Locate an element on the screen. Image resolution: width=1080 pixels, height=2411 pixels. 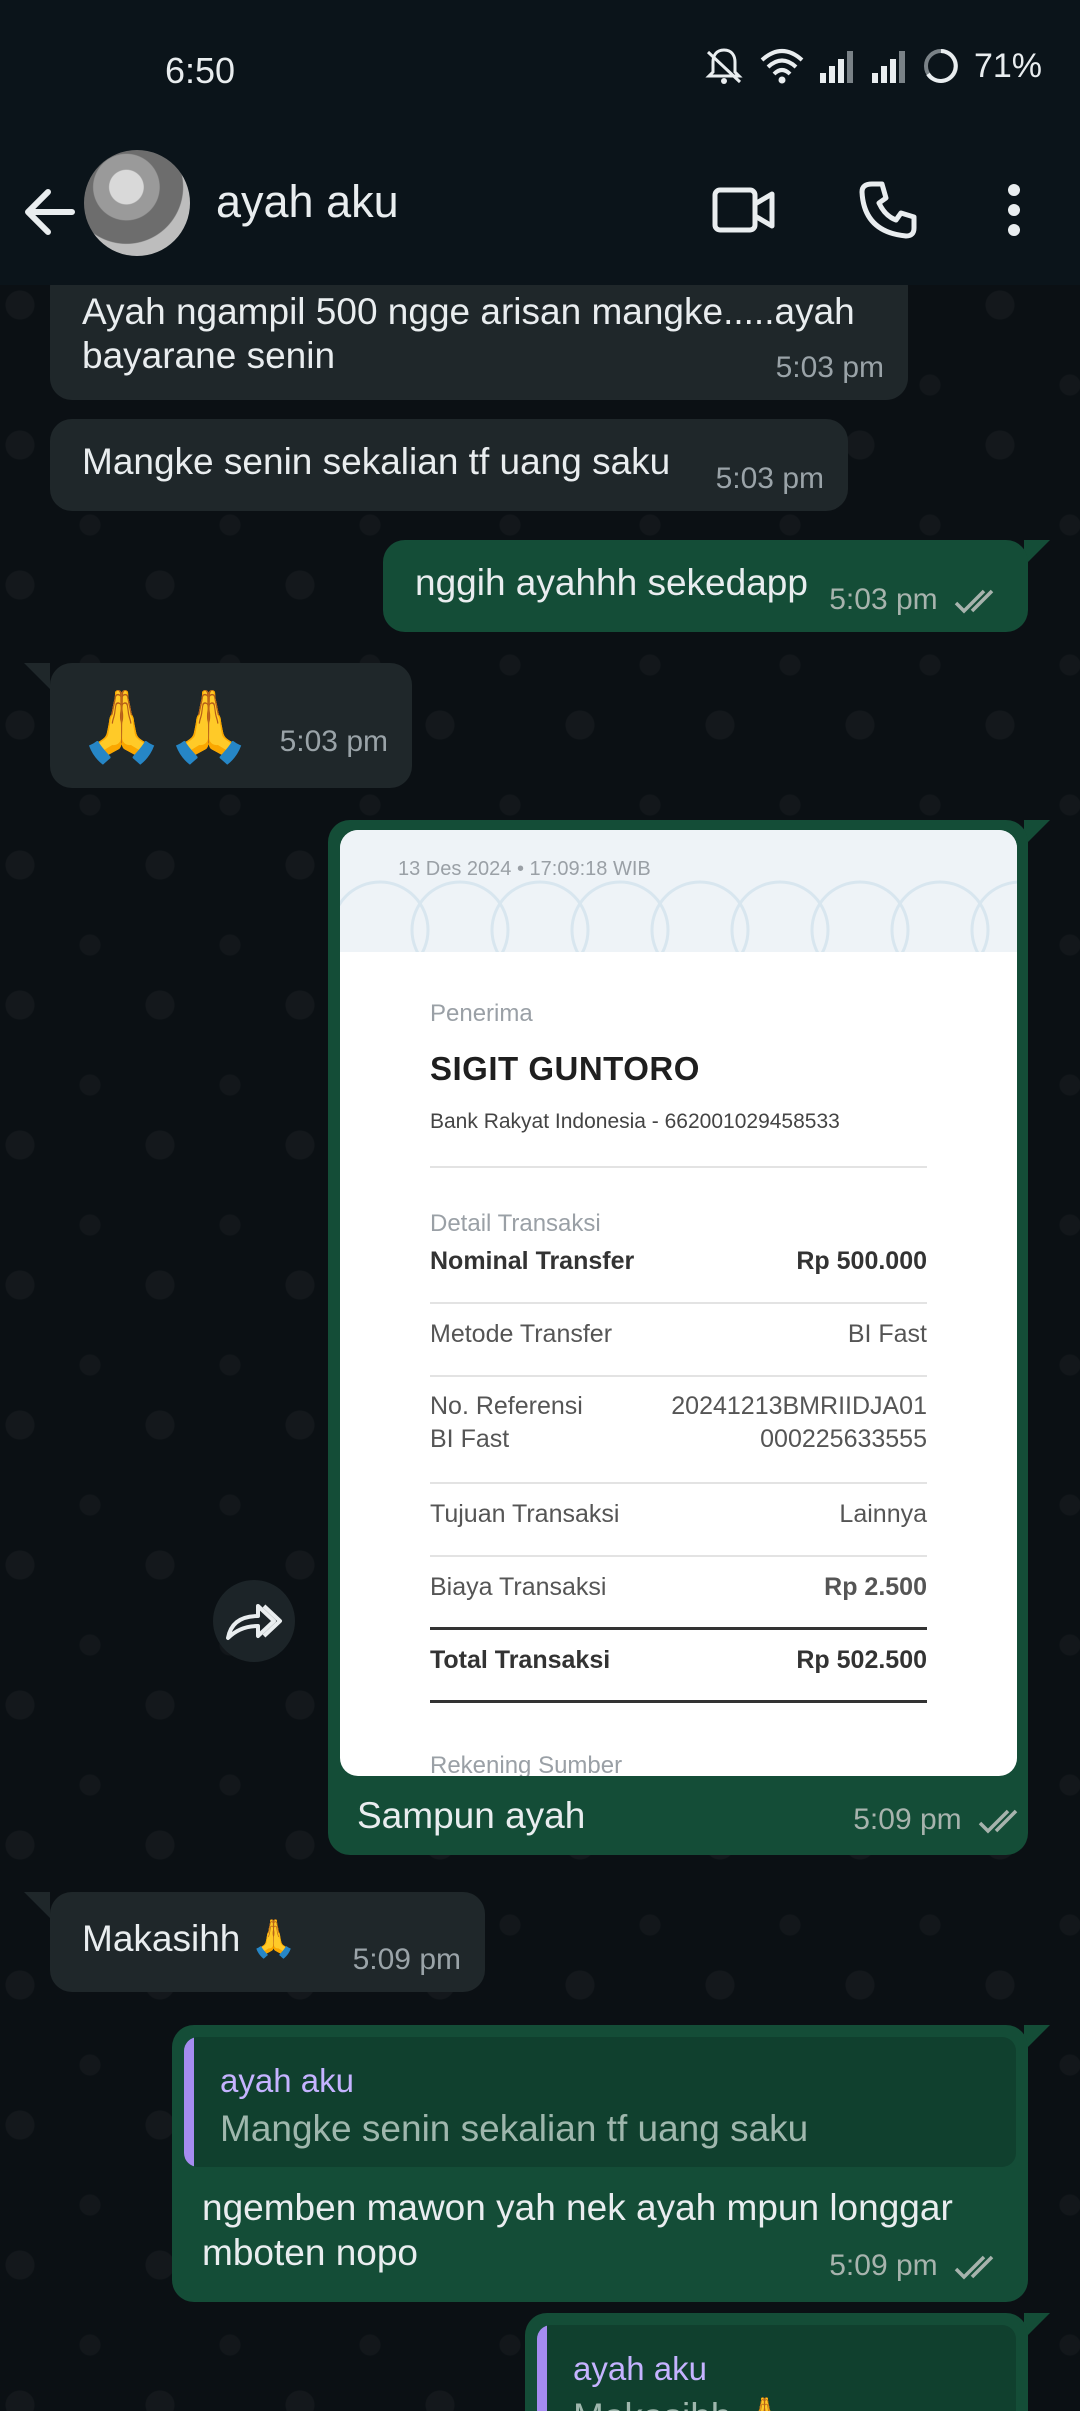
row-label-2: BI Fast is located at coordinates (470, 1439).